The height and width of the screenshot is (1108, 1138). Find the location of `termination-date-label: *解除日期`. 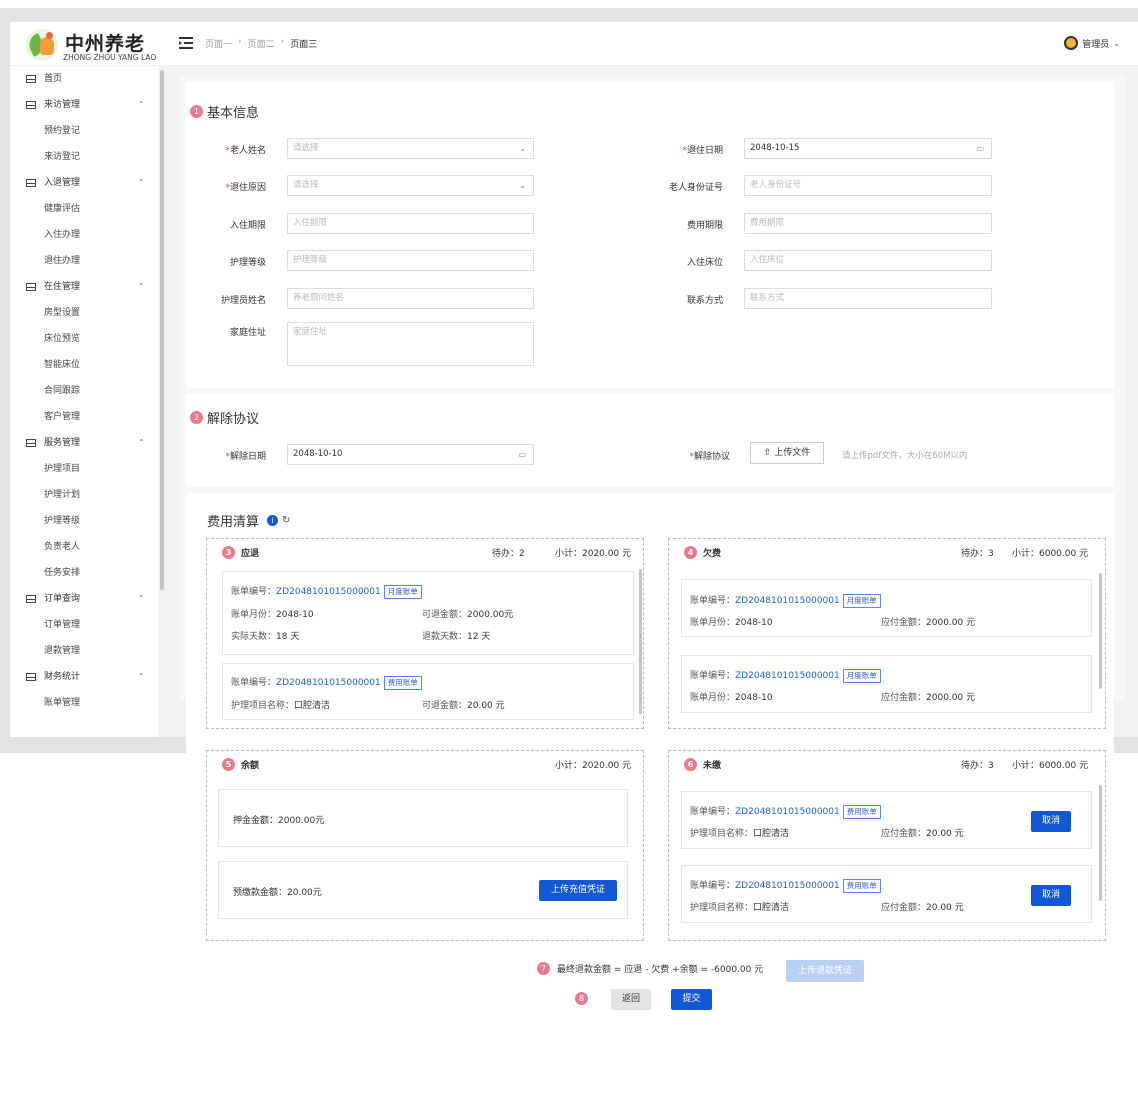

termination-date-label: *解除日期 is located at coordinates (245, 457).